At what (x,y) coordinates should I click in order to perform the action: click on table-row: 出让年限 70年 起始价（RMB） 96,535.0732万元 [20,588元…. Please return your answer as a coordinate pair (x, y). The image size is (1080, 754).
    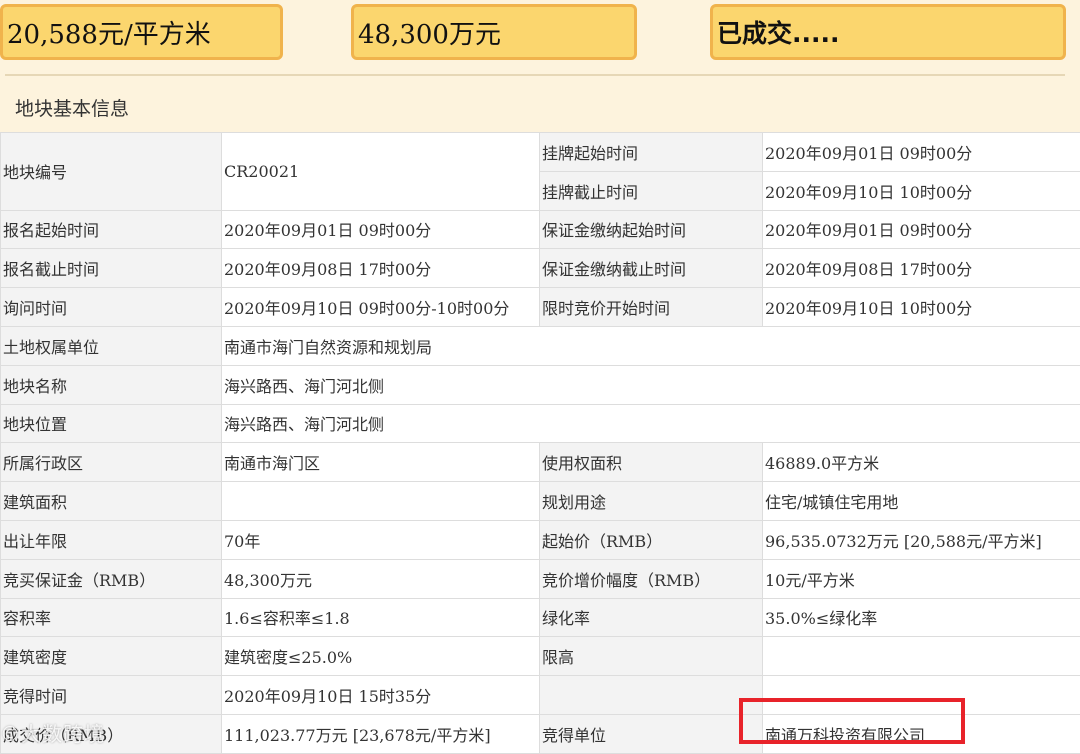
    Looking at the image, I should click on (540, 539).